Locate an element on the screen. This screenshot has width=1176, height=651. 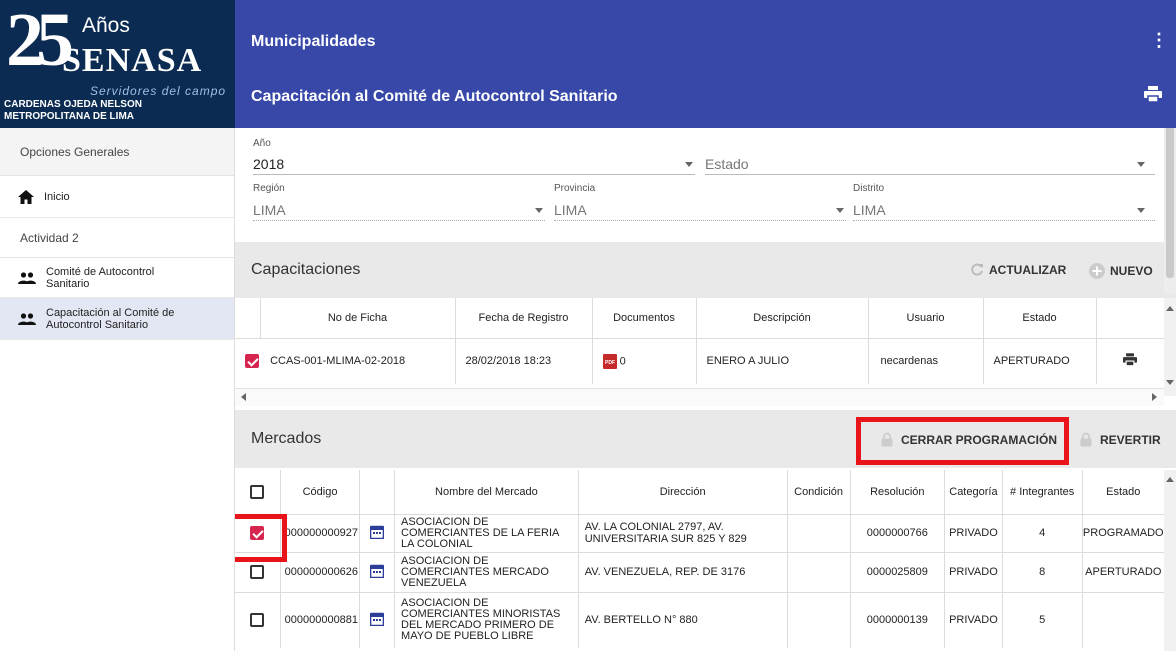
region-underline is located at coordinates (399, 220).